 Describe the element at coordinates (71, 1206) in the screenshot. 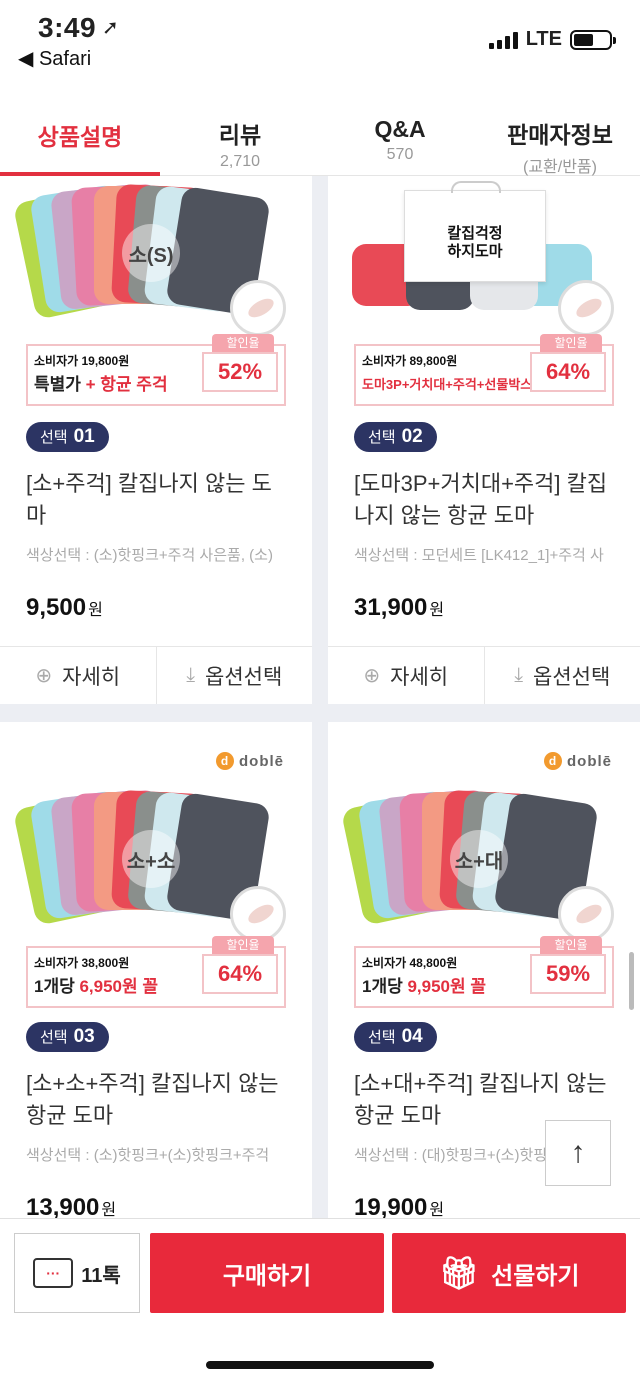

I see `product-price: 13,900 원` at that location.